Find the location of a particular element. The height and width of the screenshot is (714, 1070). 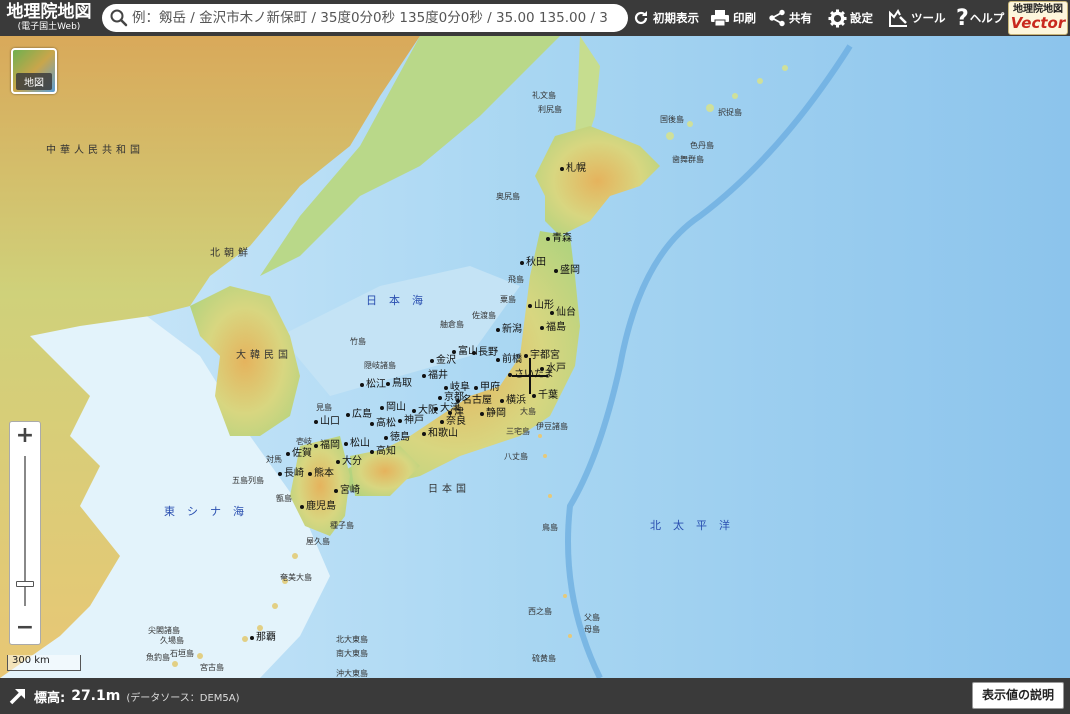

city-label: 福井 is located at coordinates (435, 375).